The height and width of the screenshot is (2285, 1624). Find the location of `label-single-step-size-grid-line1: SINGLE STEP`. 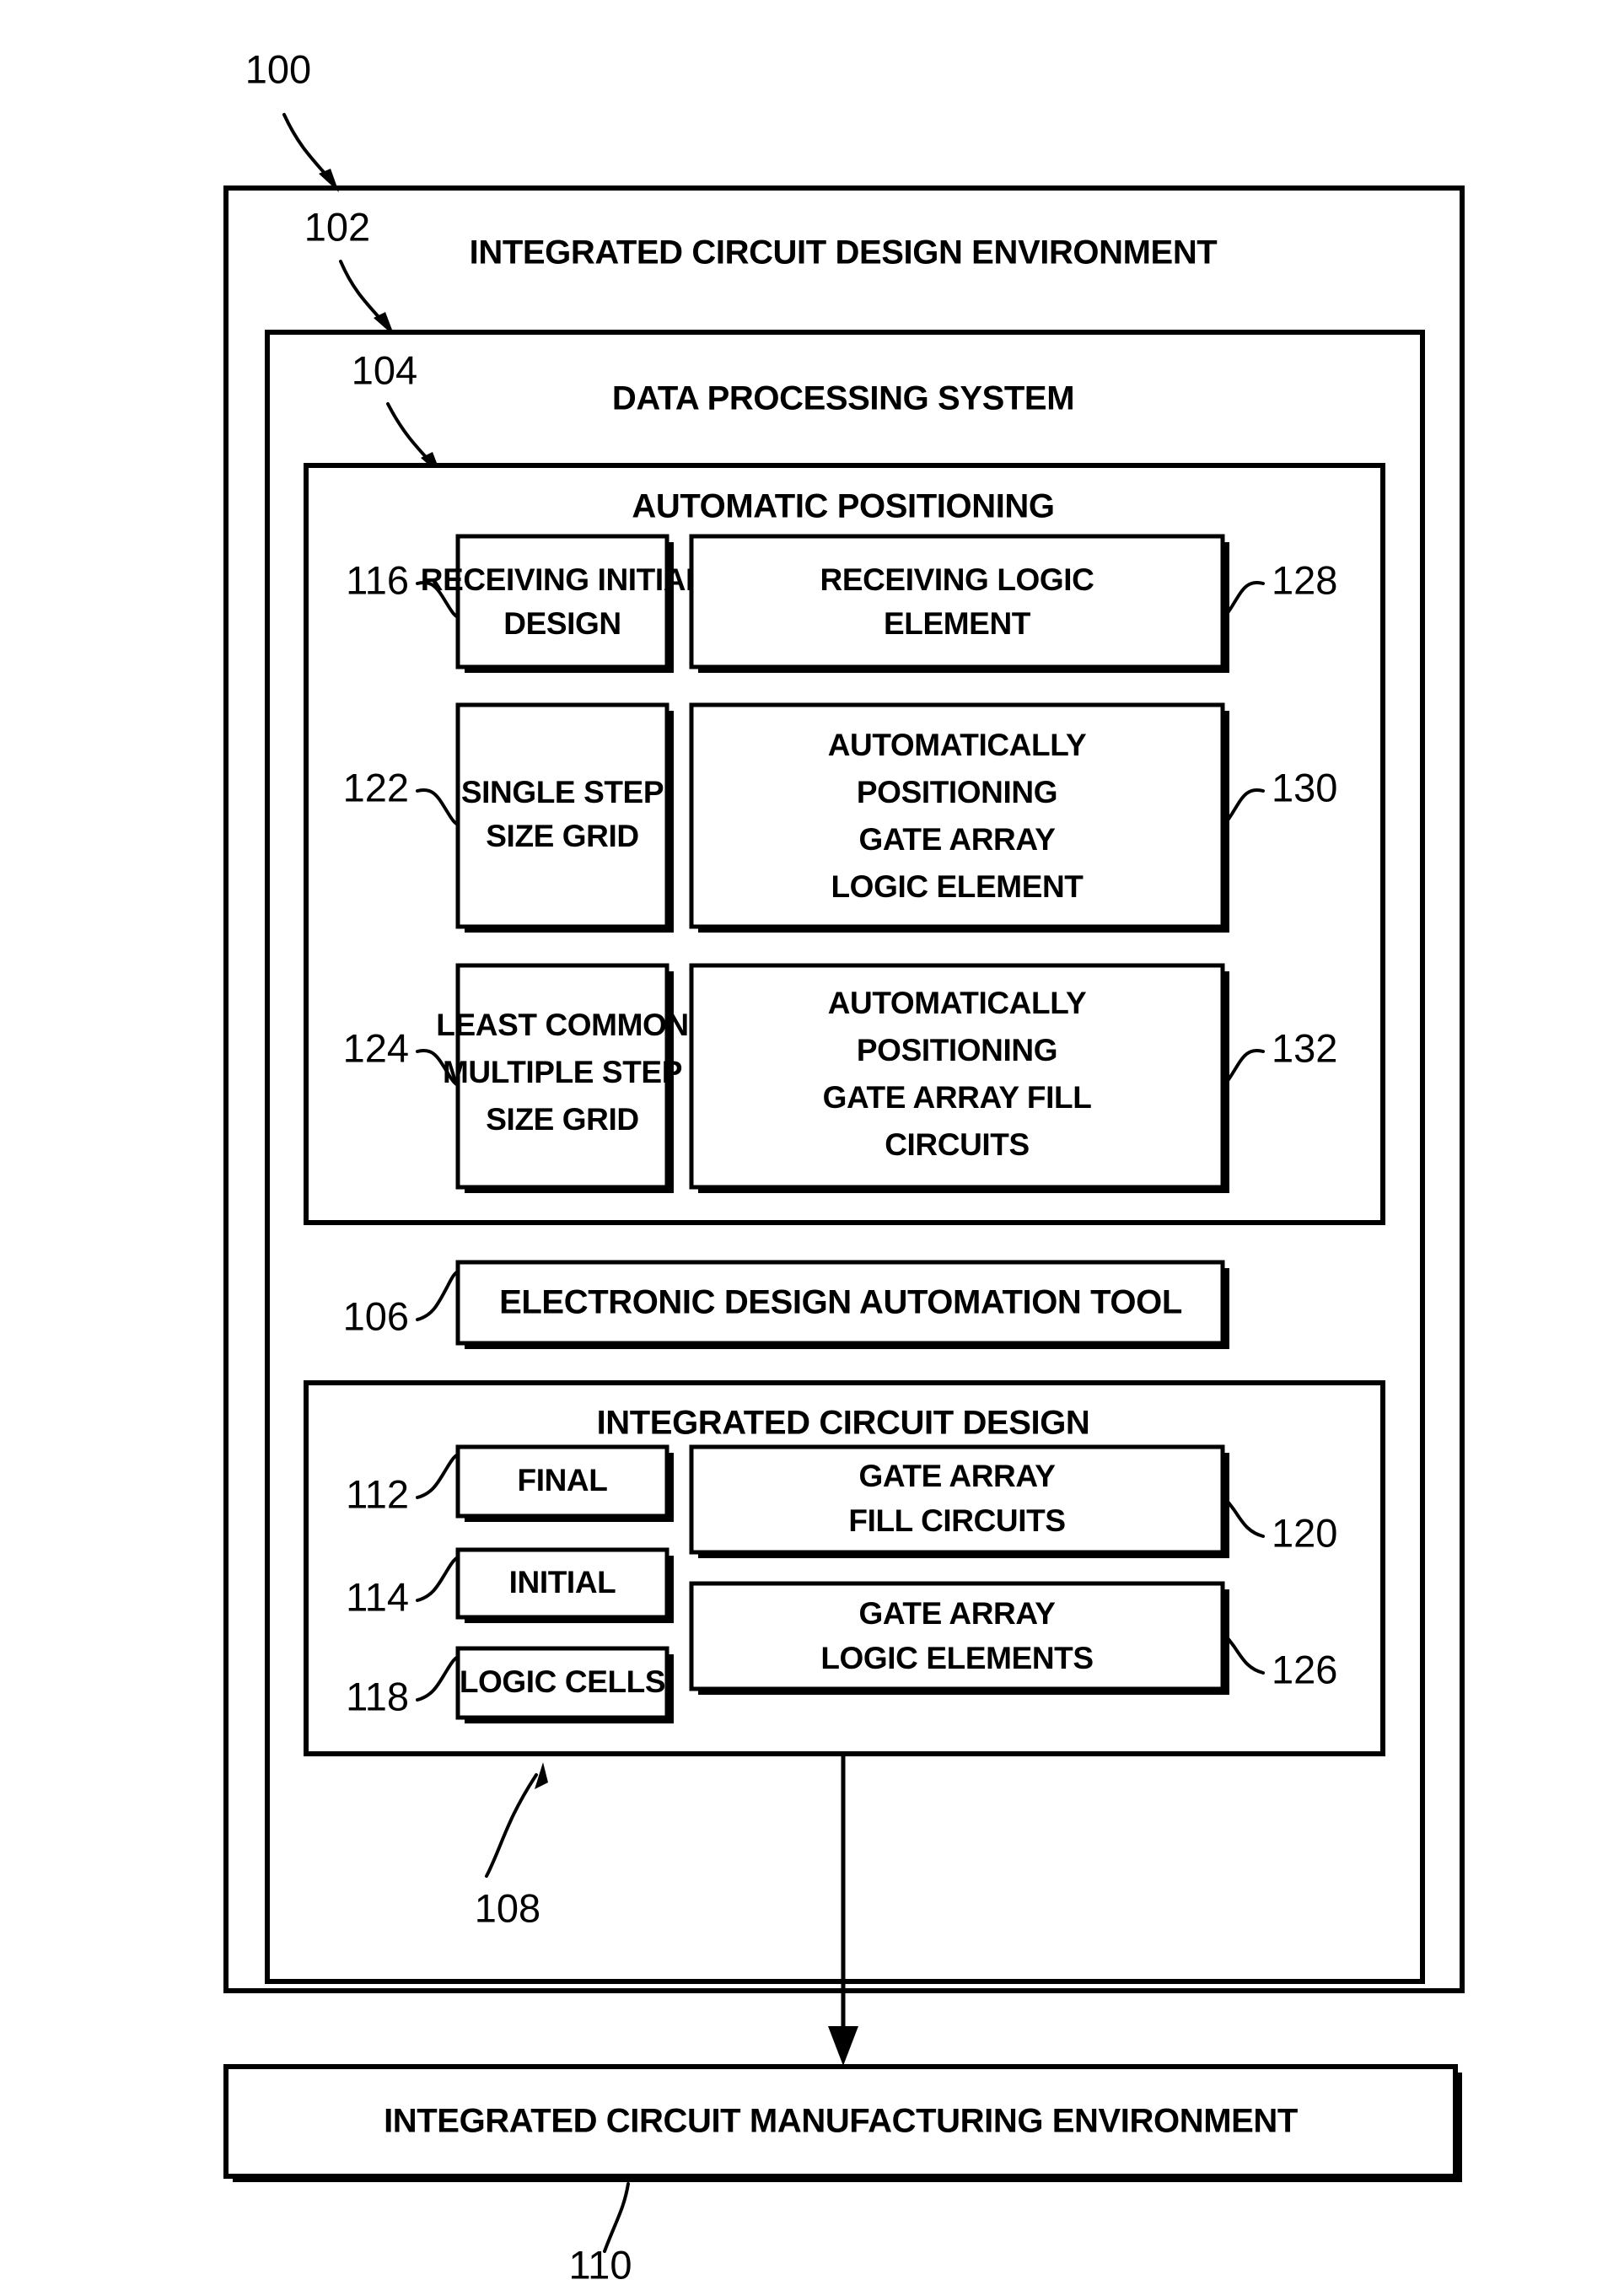

label-single-step-size-grid-line1: SINGLE STEP is located at coordinates (562, 792).